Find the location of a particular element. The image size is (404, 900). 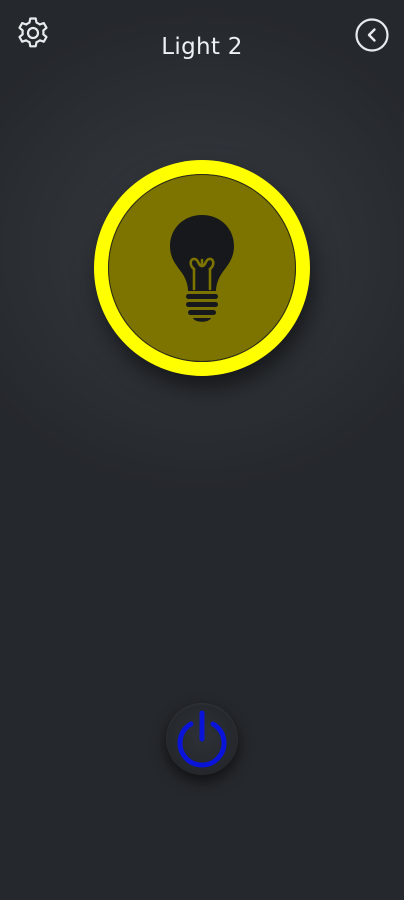

page-title: Light 2 is located at coordinates (202, 47).